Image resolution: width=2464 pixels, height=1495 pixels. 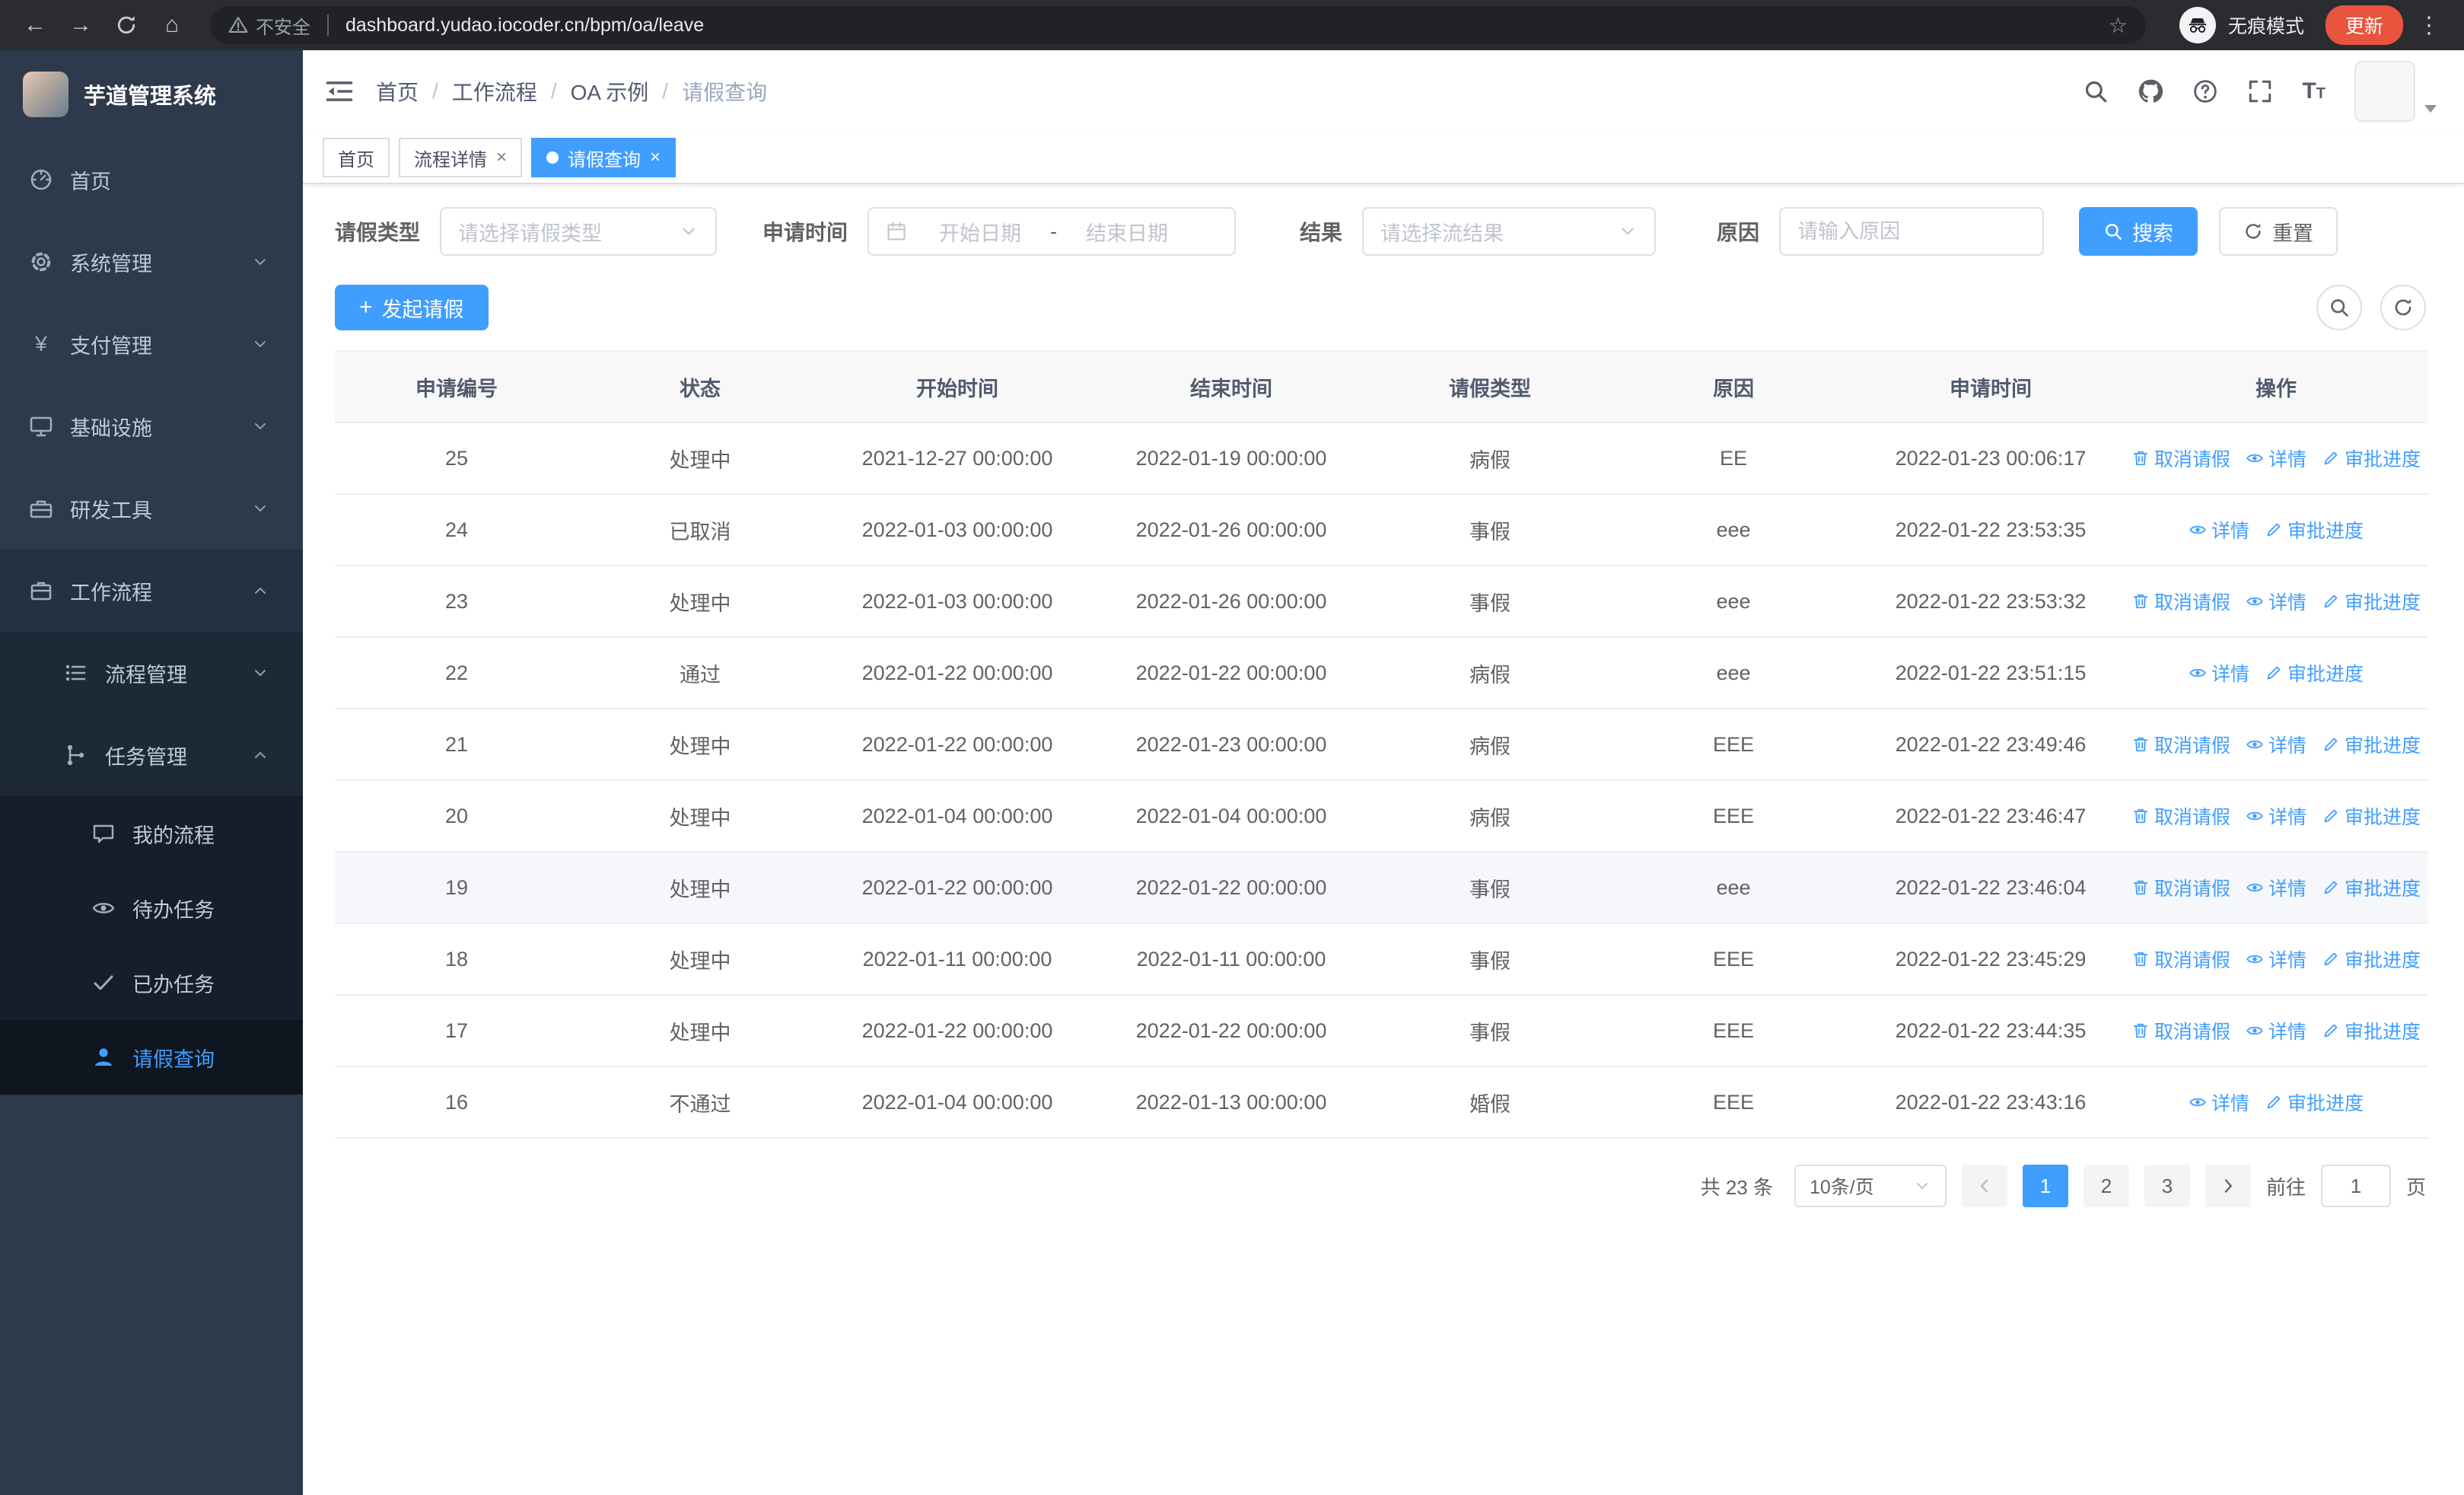 What do you see at coordinates (2096, 91) in the screenshot?
I see `search-icon` at bounding box center [2096, 91].